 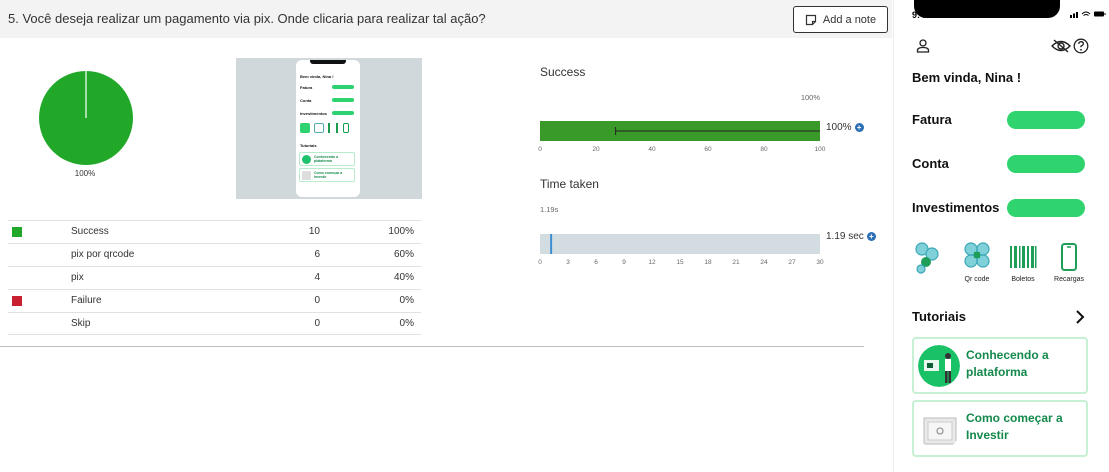 I want to click on investimentos-button, so click(x=1046, y=208).